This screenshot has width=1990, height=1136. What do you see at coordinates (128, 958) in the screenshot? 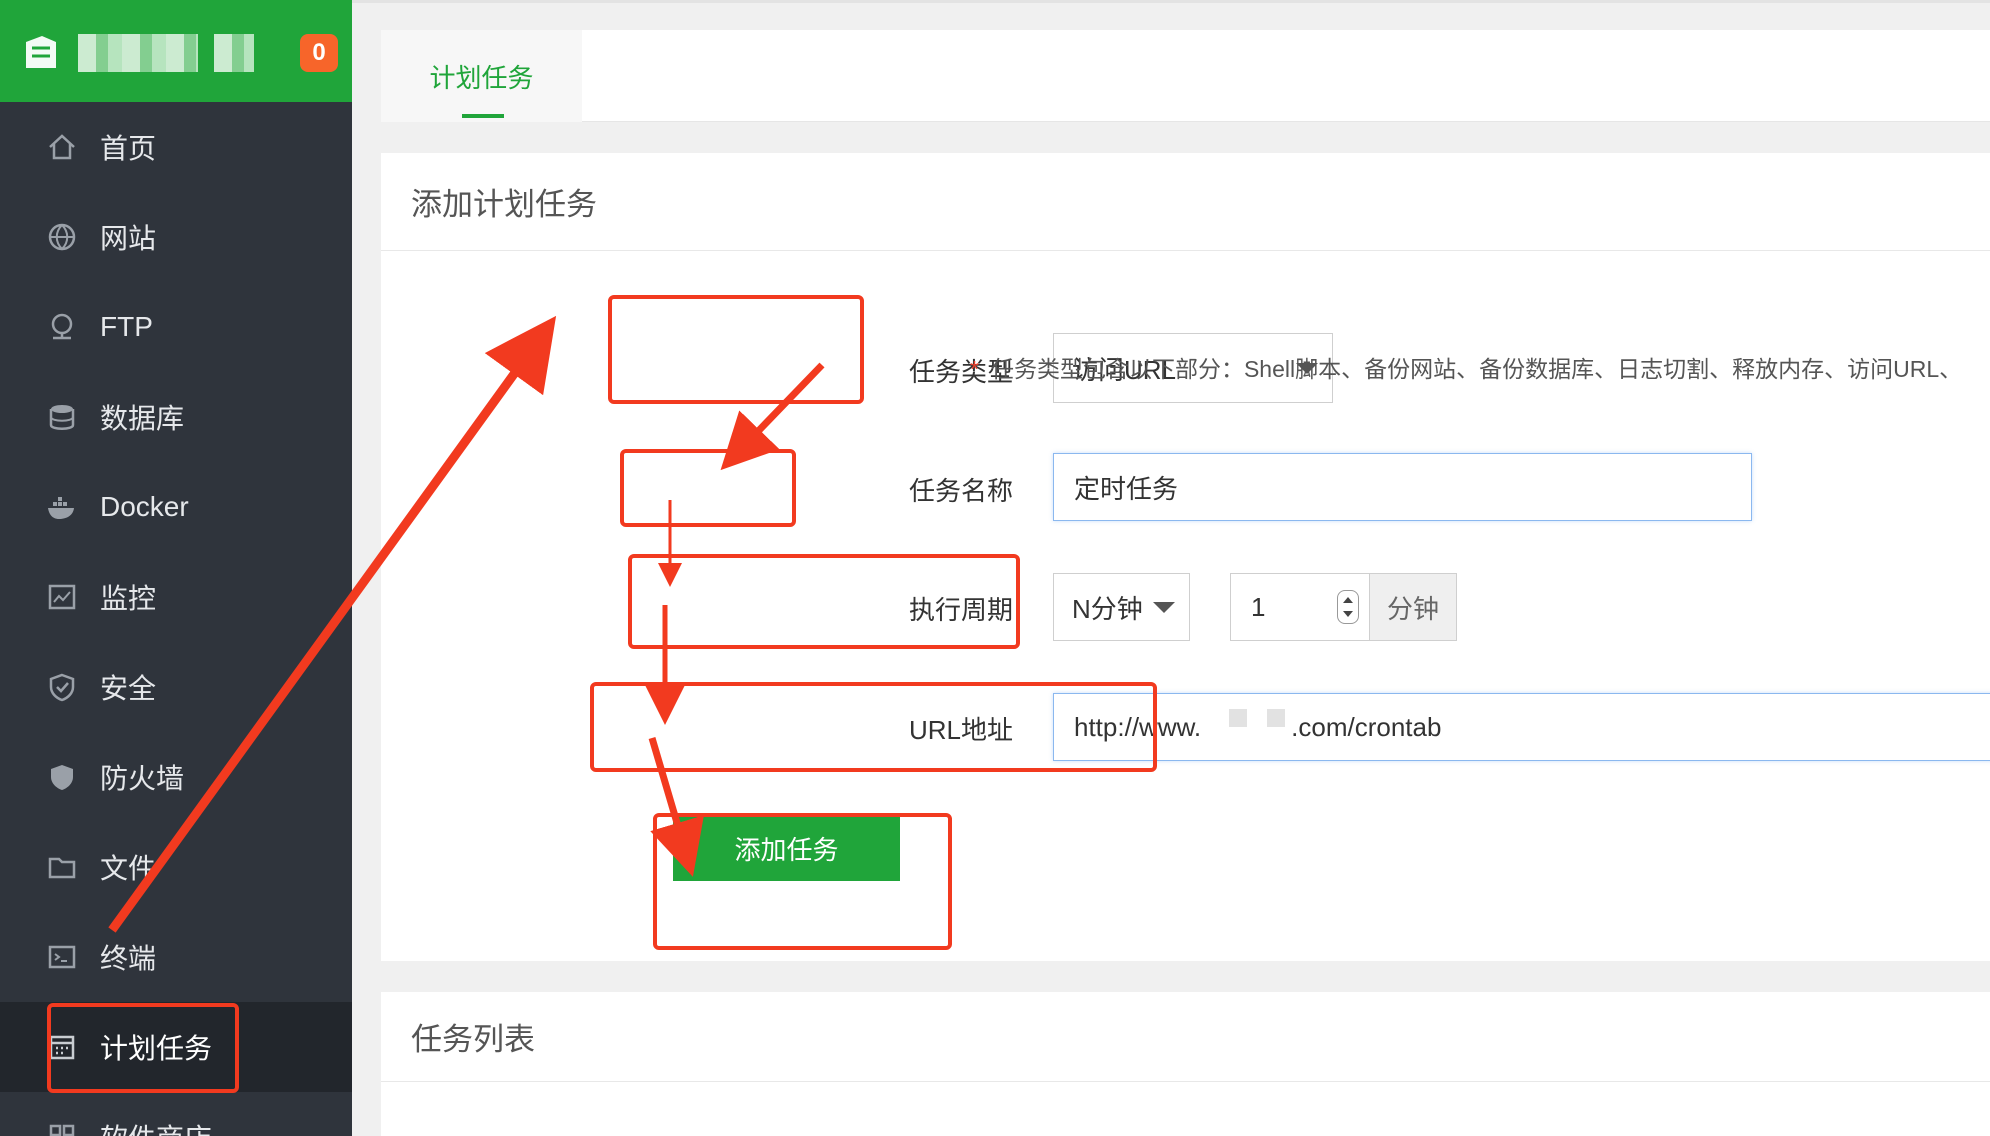
I see `sidebar-item-label: 终端` at bounding box center [128, 958].